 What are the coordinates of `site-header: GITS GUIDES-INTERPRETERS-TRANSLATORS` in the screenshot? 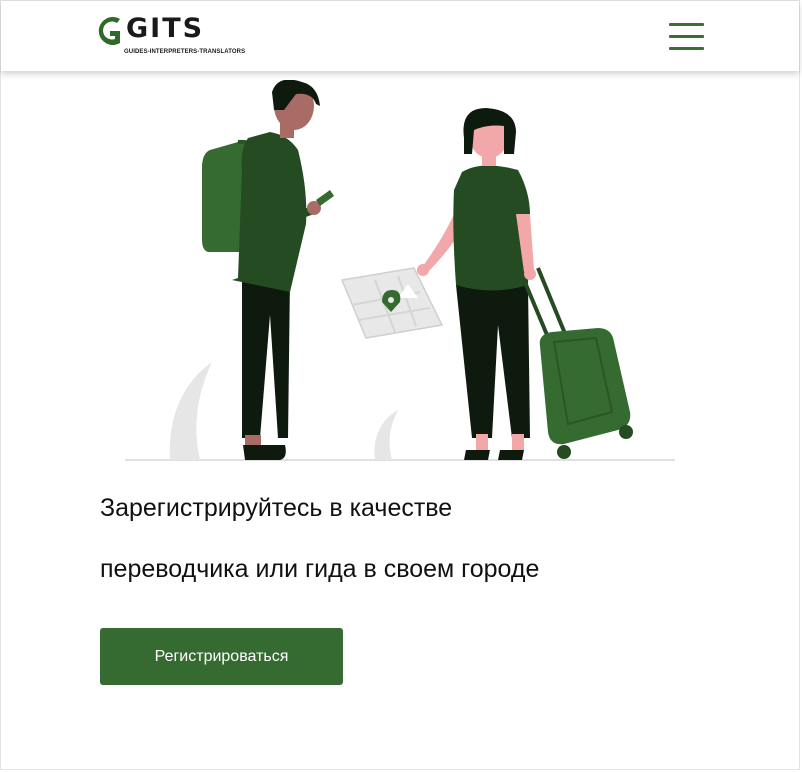 It's located at (400, 36).